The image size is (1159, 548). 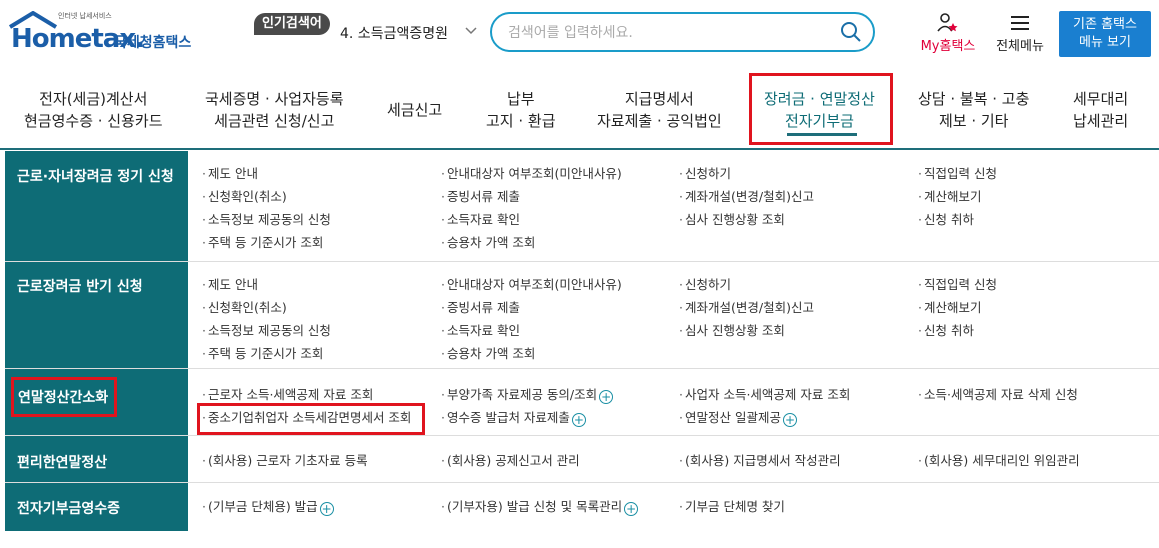 I want to click on section-title: 편리한연말정산, so click(x=62, y=462).